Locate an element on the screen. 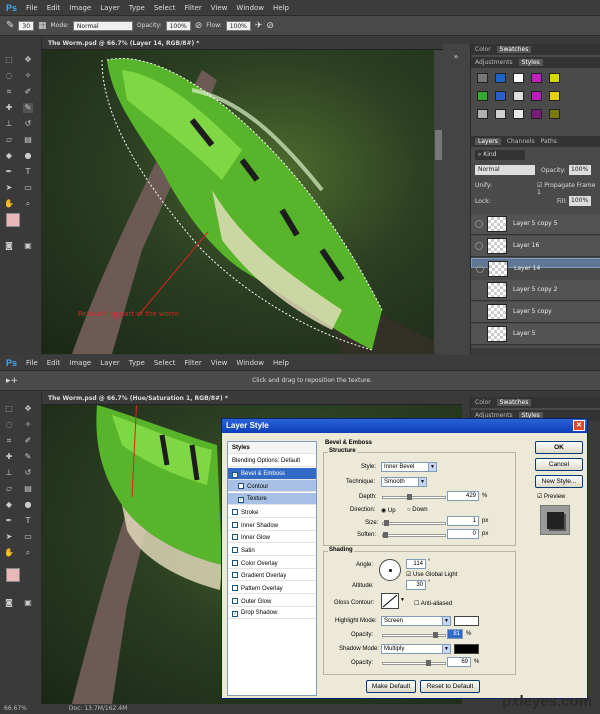 The image size is (600, 714). eraser-icon: ▱ is located at coordinates (9, 140).